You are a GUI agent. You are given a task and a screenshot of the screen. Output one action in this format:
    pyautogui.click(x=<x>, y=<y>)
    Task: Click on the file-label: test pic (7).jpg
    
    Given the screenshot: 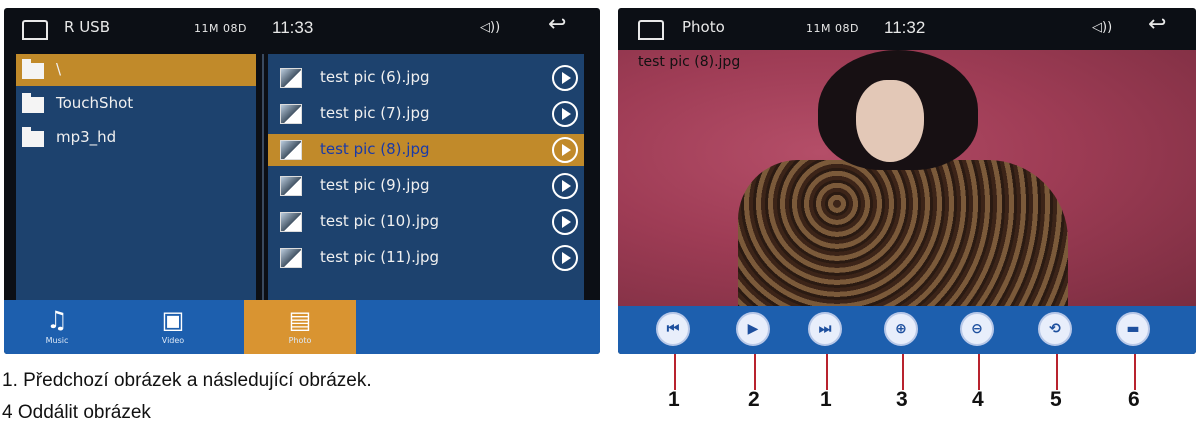 What is the action you would take?
    pyautogui.click(x=375, y=113)
    